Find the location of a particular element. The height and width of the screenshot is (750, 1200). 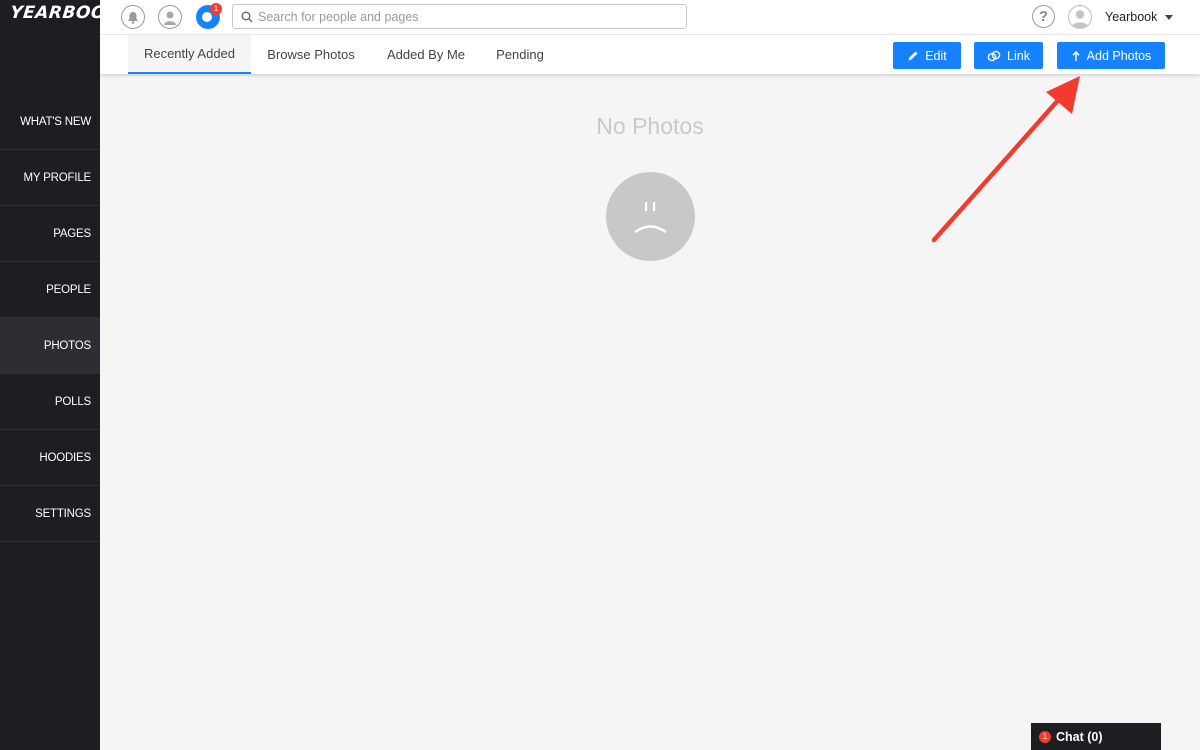

tab-recently-added: Recently Added is located at coordinates (189, 54).